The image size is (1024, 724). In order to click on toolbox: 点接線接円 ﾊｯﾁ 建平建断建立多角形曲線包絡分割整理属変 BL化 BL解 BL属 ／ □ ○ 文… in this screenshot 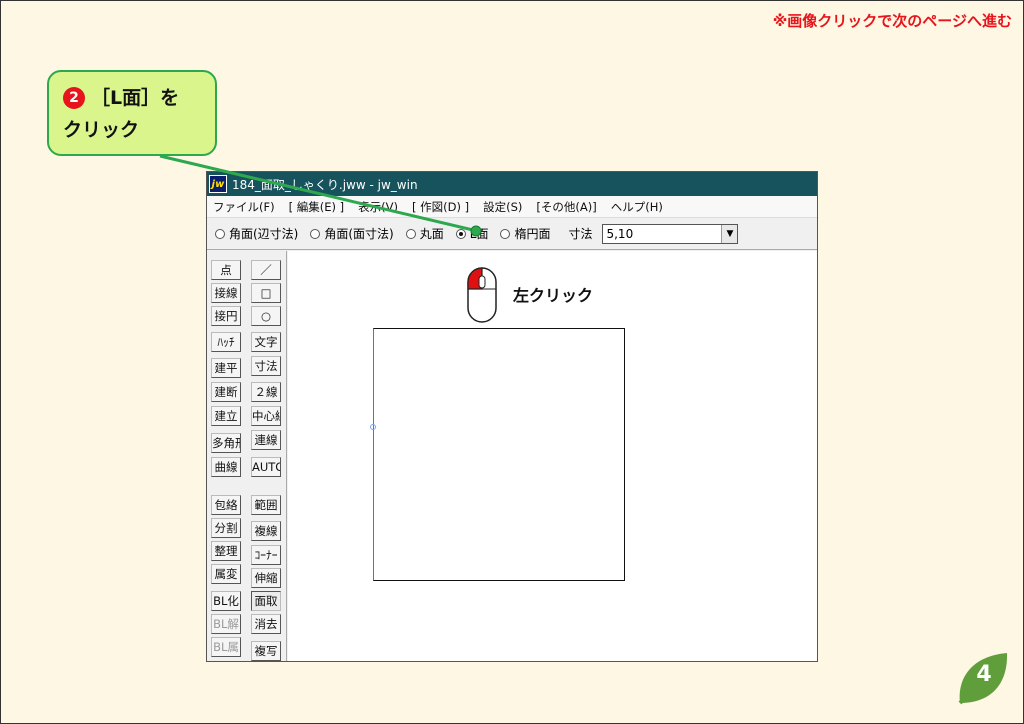, I will do `click(247, 456)`.